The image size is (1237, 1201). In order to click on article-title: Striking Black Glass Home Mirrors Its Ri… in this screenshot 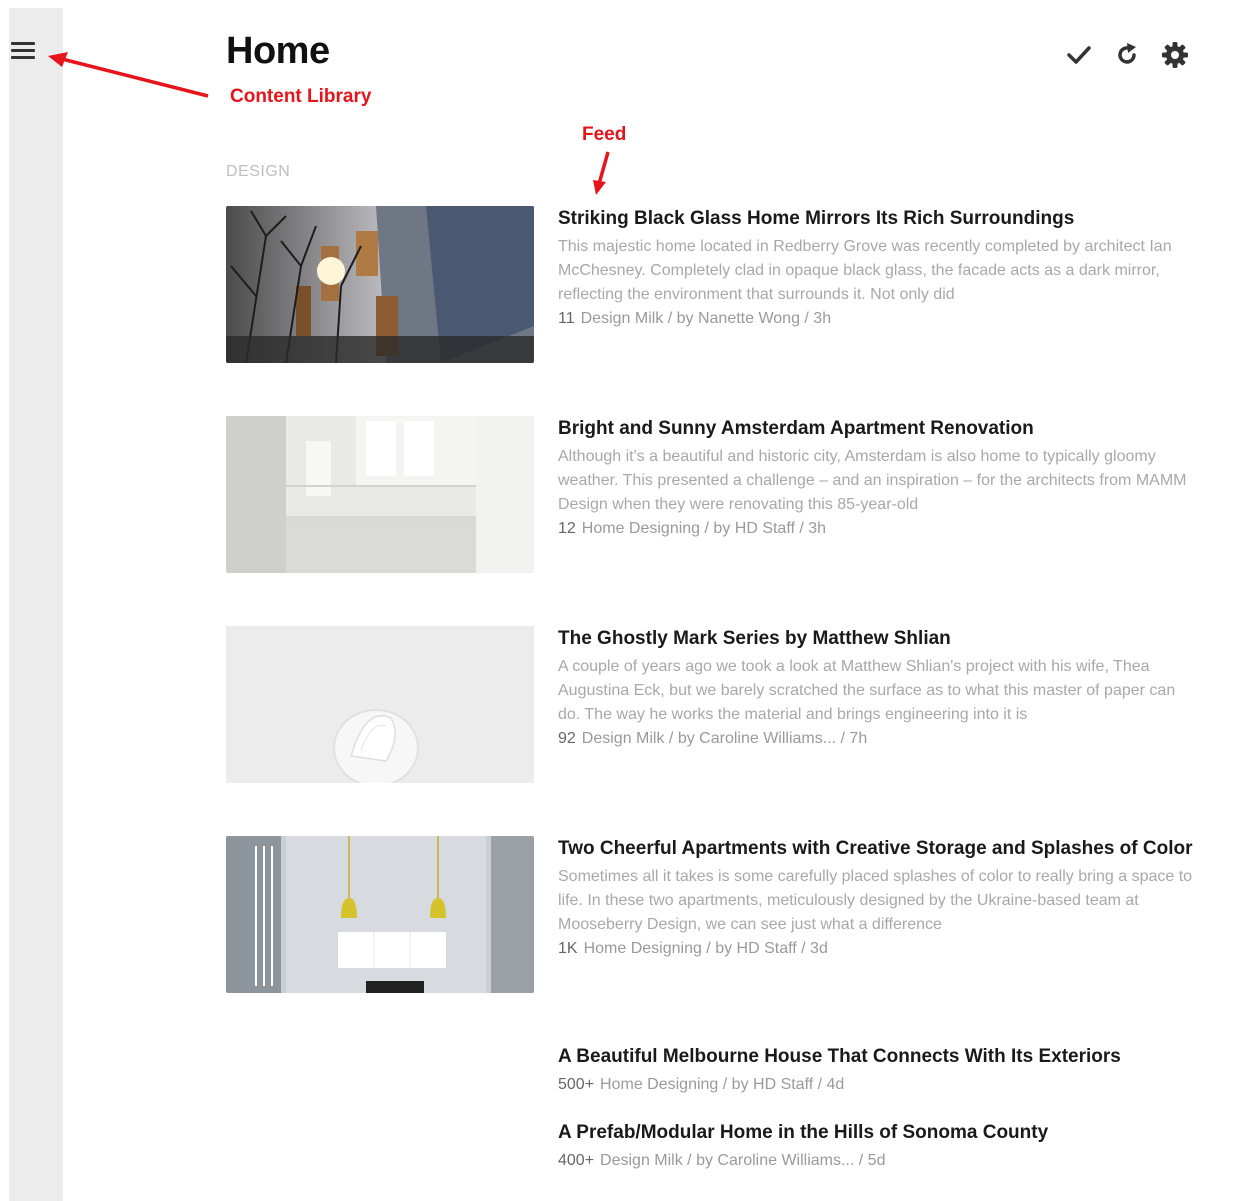, I will do `click(878, 219)`.